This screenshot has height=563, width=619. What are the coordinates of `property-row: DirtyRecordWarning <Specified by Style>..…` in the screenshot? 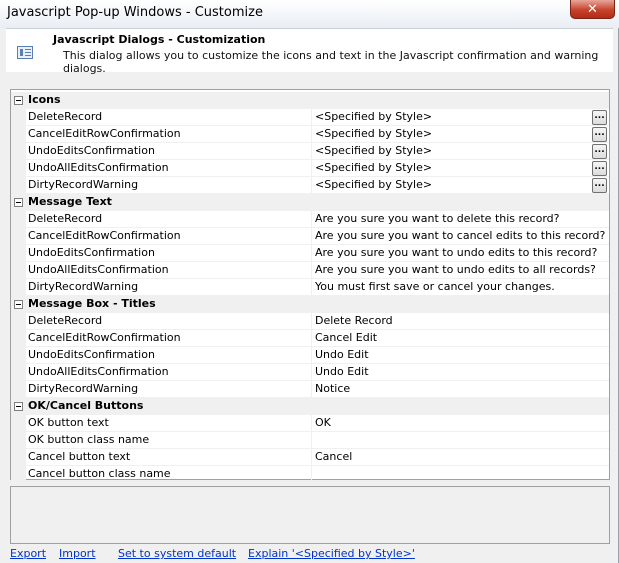 It's located at (310, 185).